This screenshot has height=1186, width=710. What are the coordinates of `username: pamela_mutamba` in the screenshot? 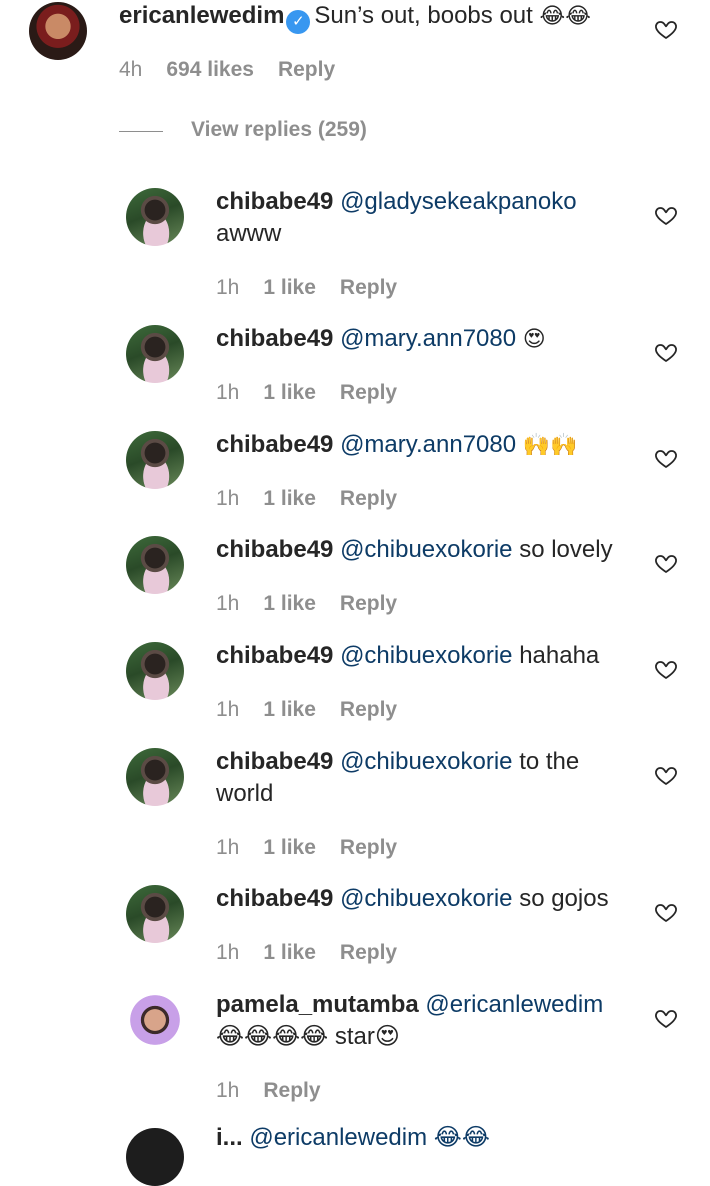 It's located at (317, 1004).